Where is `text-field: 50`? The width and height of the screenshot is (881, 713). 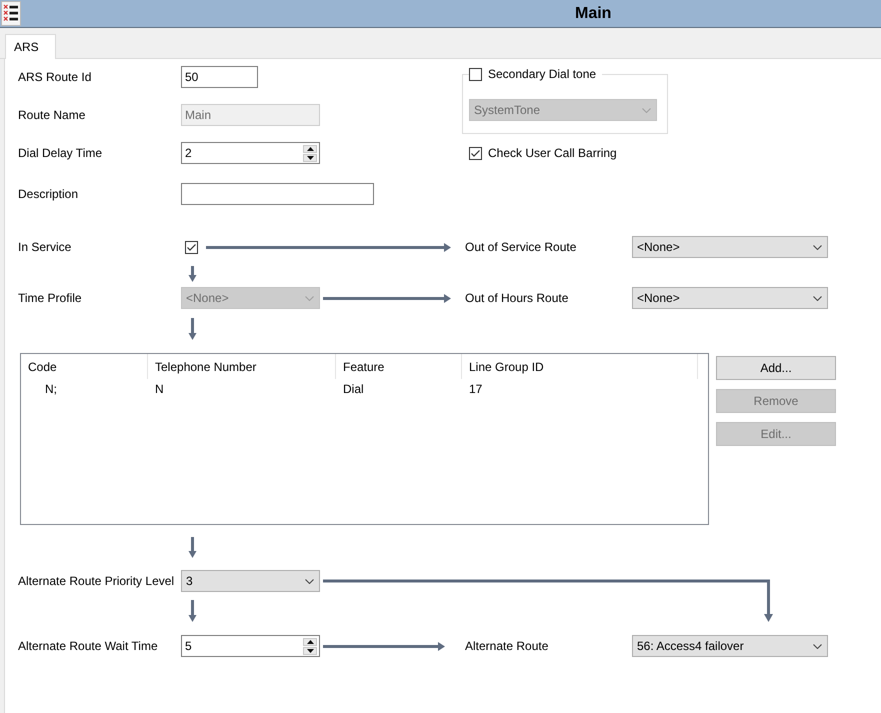
text-field: 50 is located at coordinates (219, 77).